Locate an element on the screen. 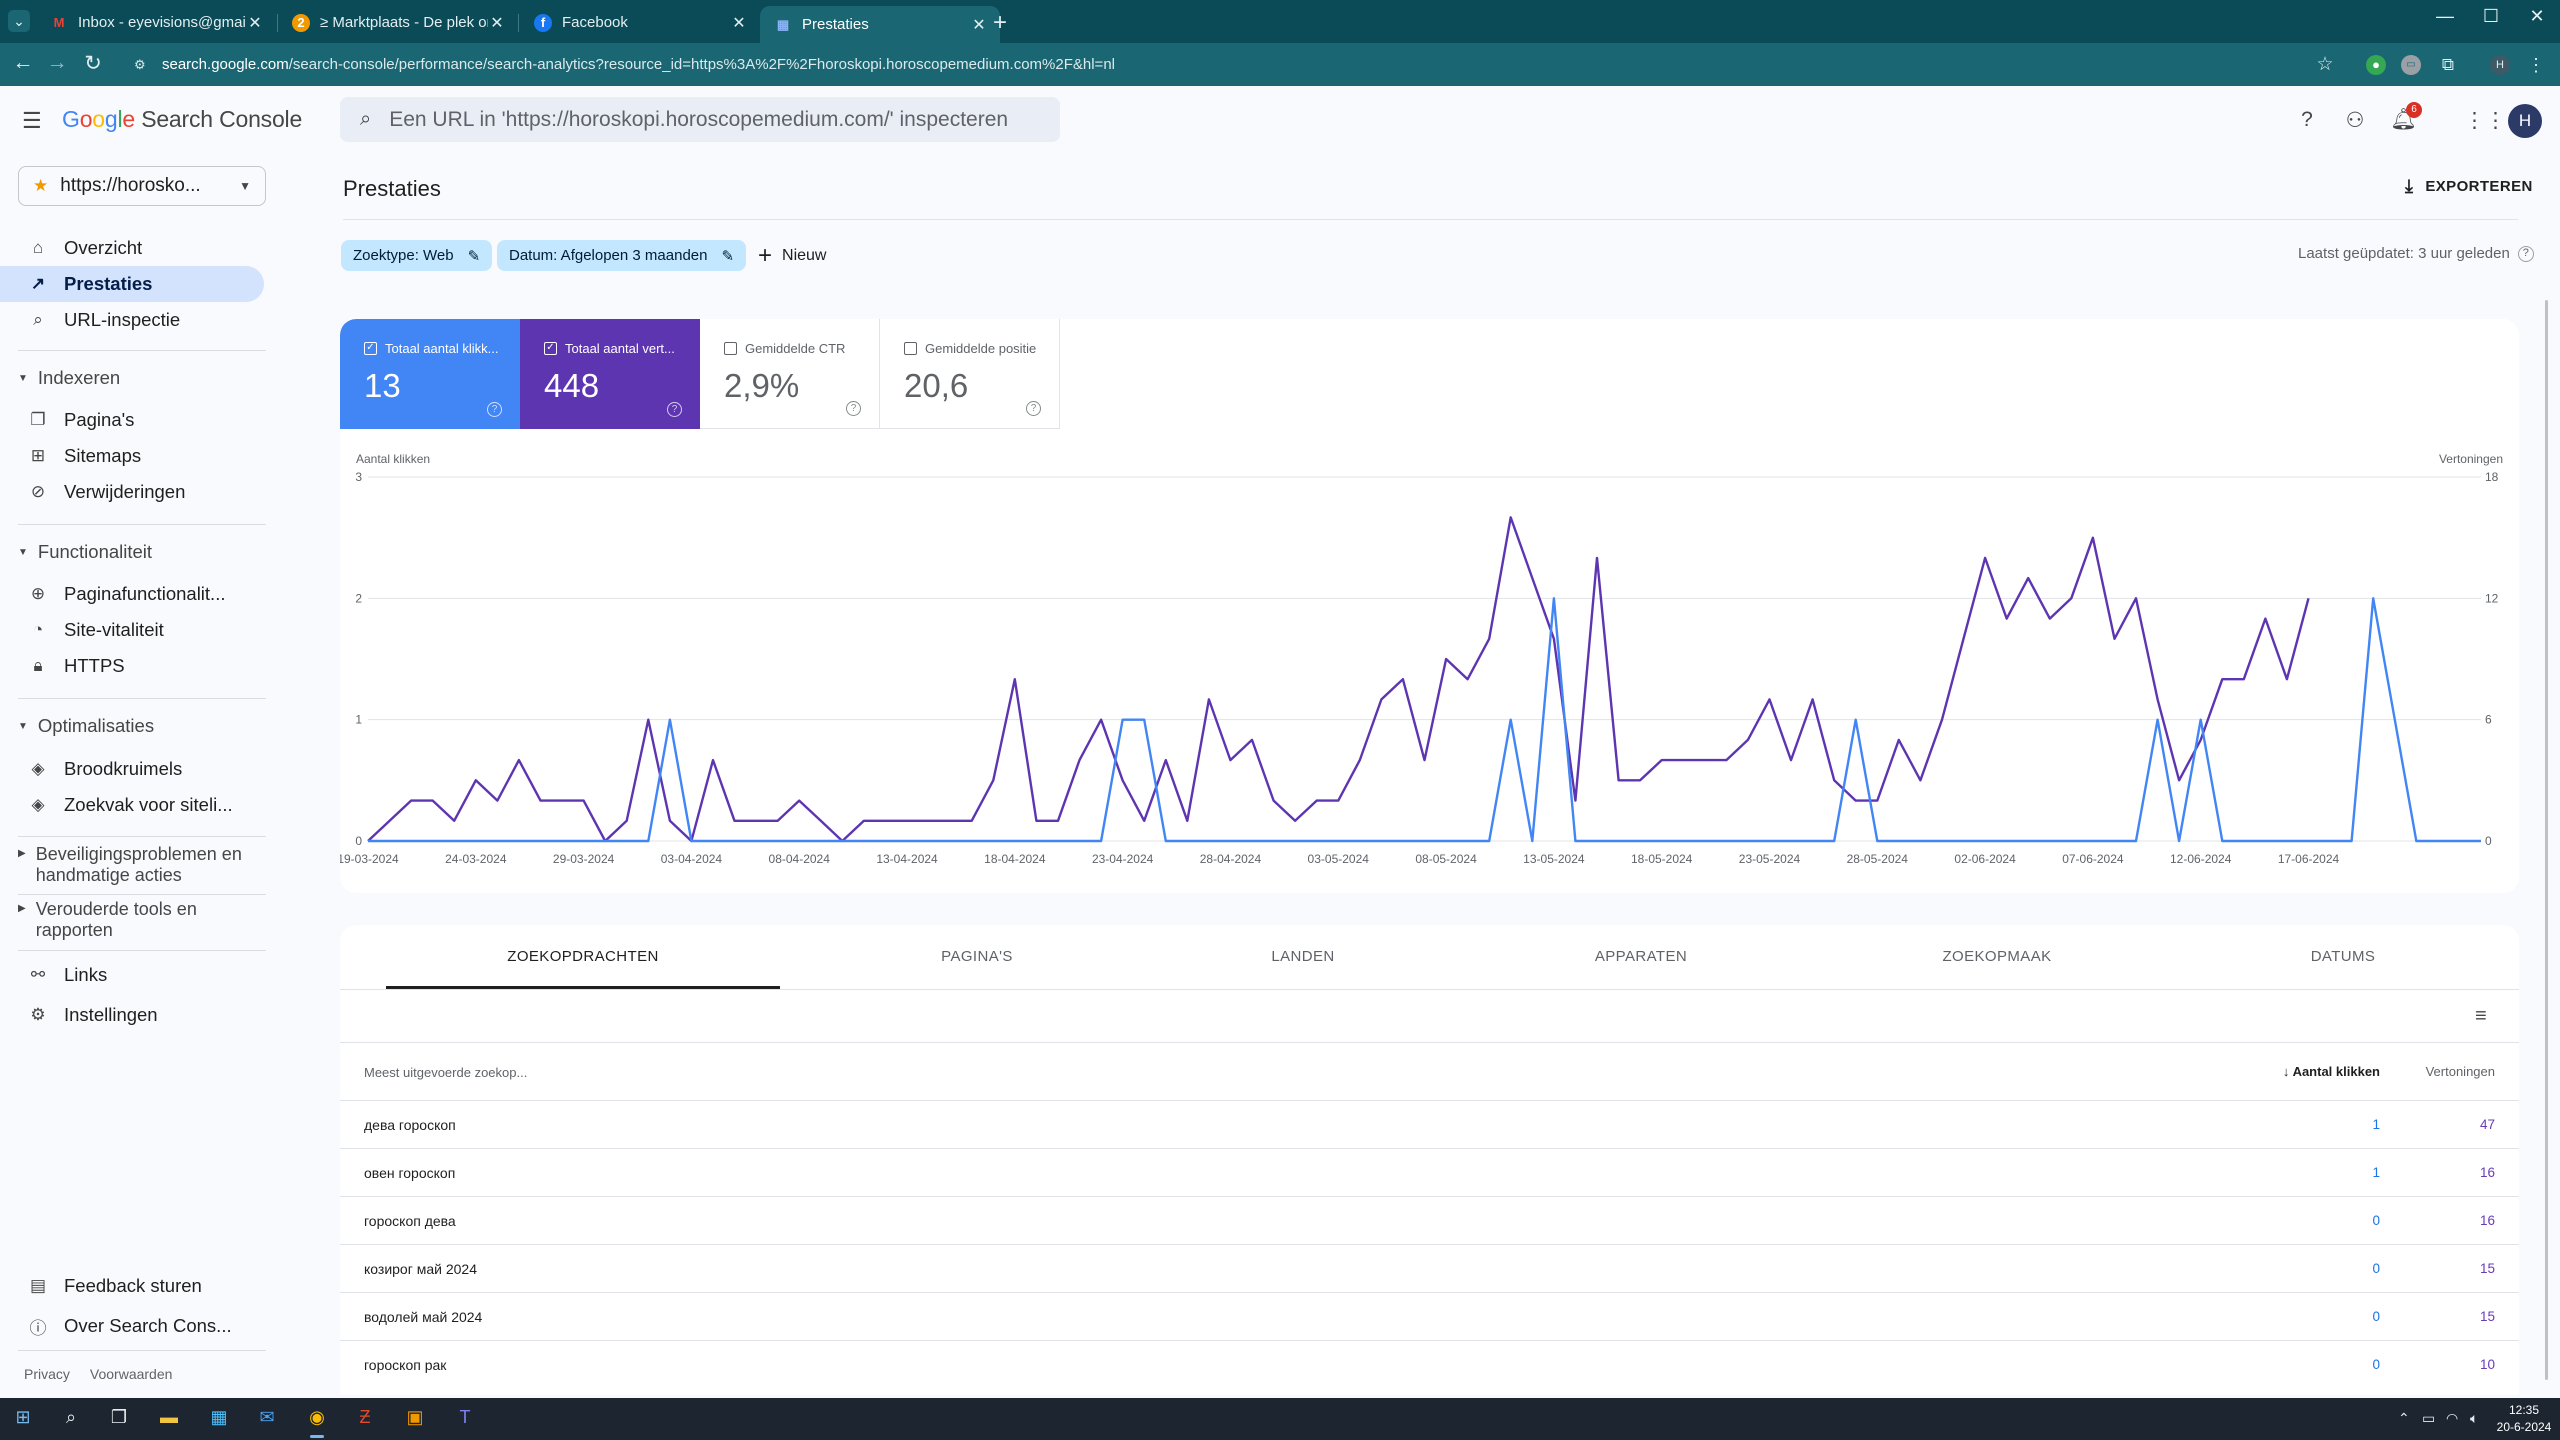 This screenshot has height=1440, width=2560. sidebar-item-url-inspectie: ⌕ URL-inspectie is located at coordinates (132, 320).